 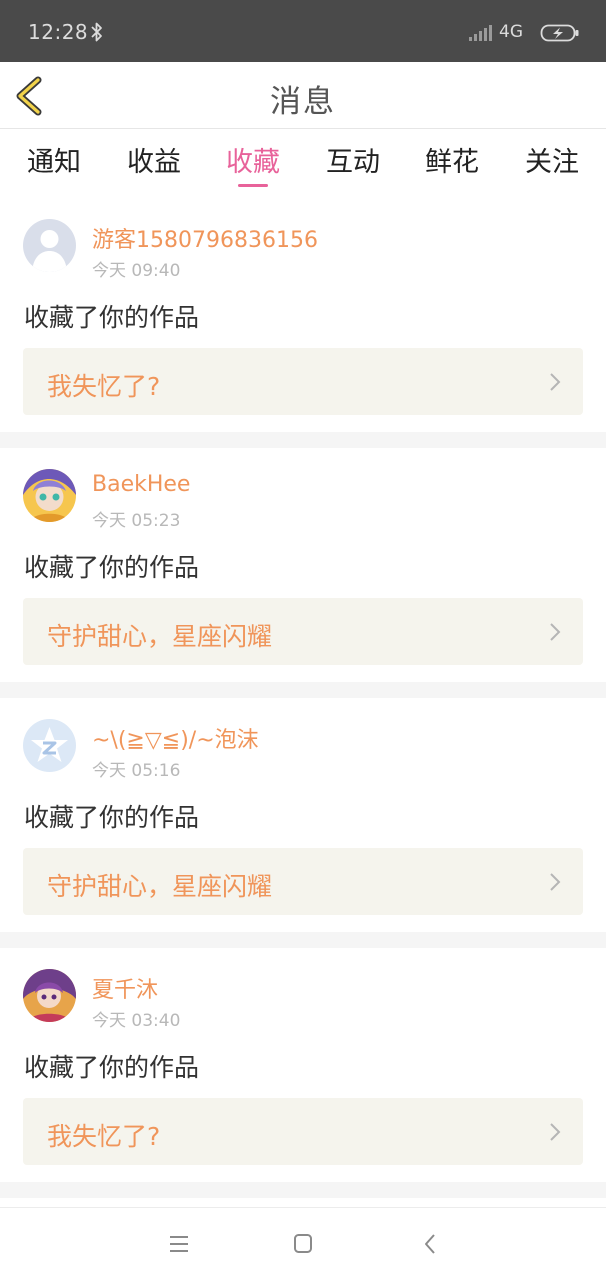 What do you see at coordinates (511, 32) in the screenshot?
I see `network-label: 4G` at bounding box center [511, 32].